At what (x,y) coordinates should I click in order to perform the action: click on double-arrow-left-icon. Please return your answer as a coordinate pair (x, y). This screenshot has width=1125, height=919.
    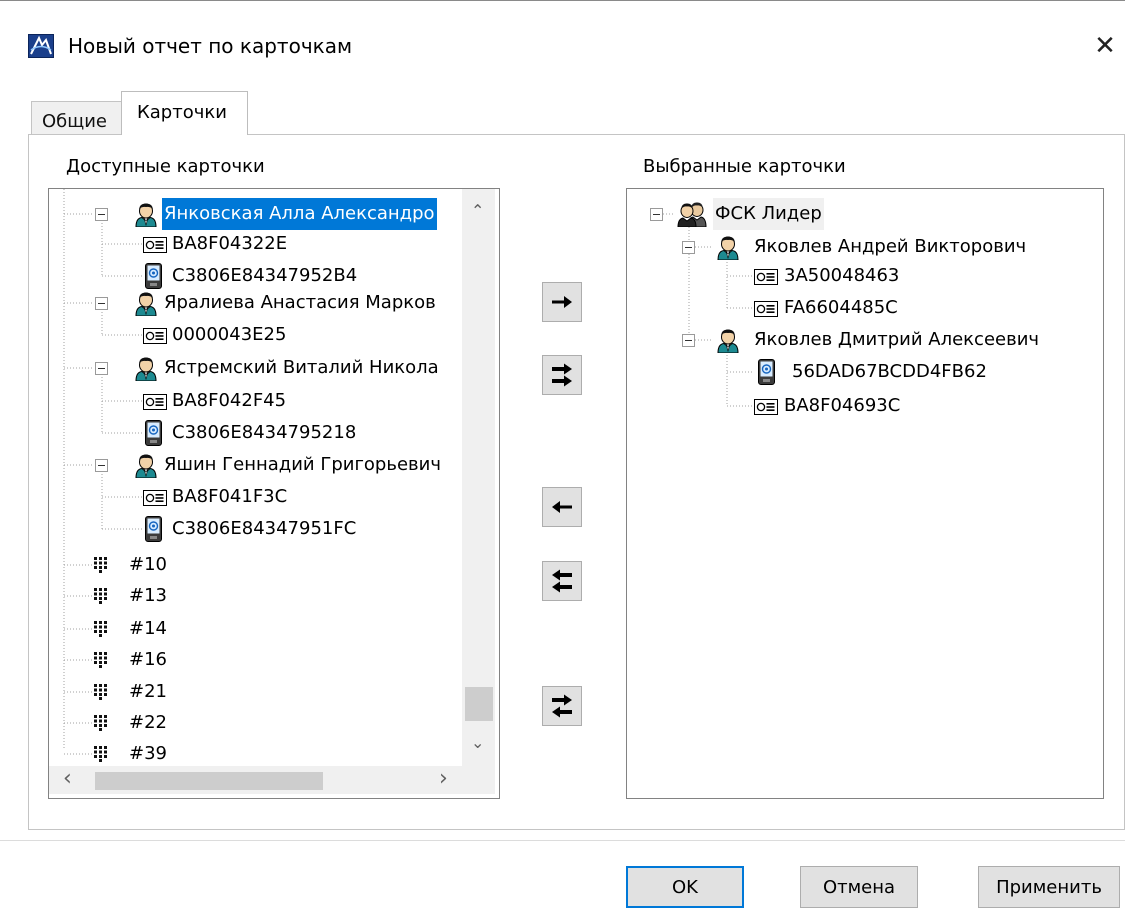
    Looking at the image, I should click on (562, 581).